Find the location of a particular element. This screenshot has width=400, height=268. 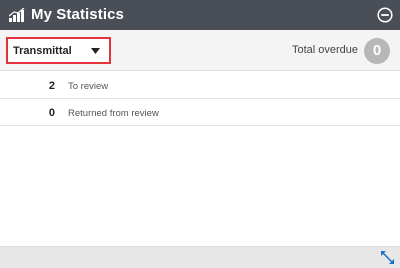

widget-header: My Statistics is located at coordinates (200, 15).